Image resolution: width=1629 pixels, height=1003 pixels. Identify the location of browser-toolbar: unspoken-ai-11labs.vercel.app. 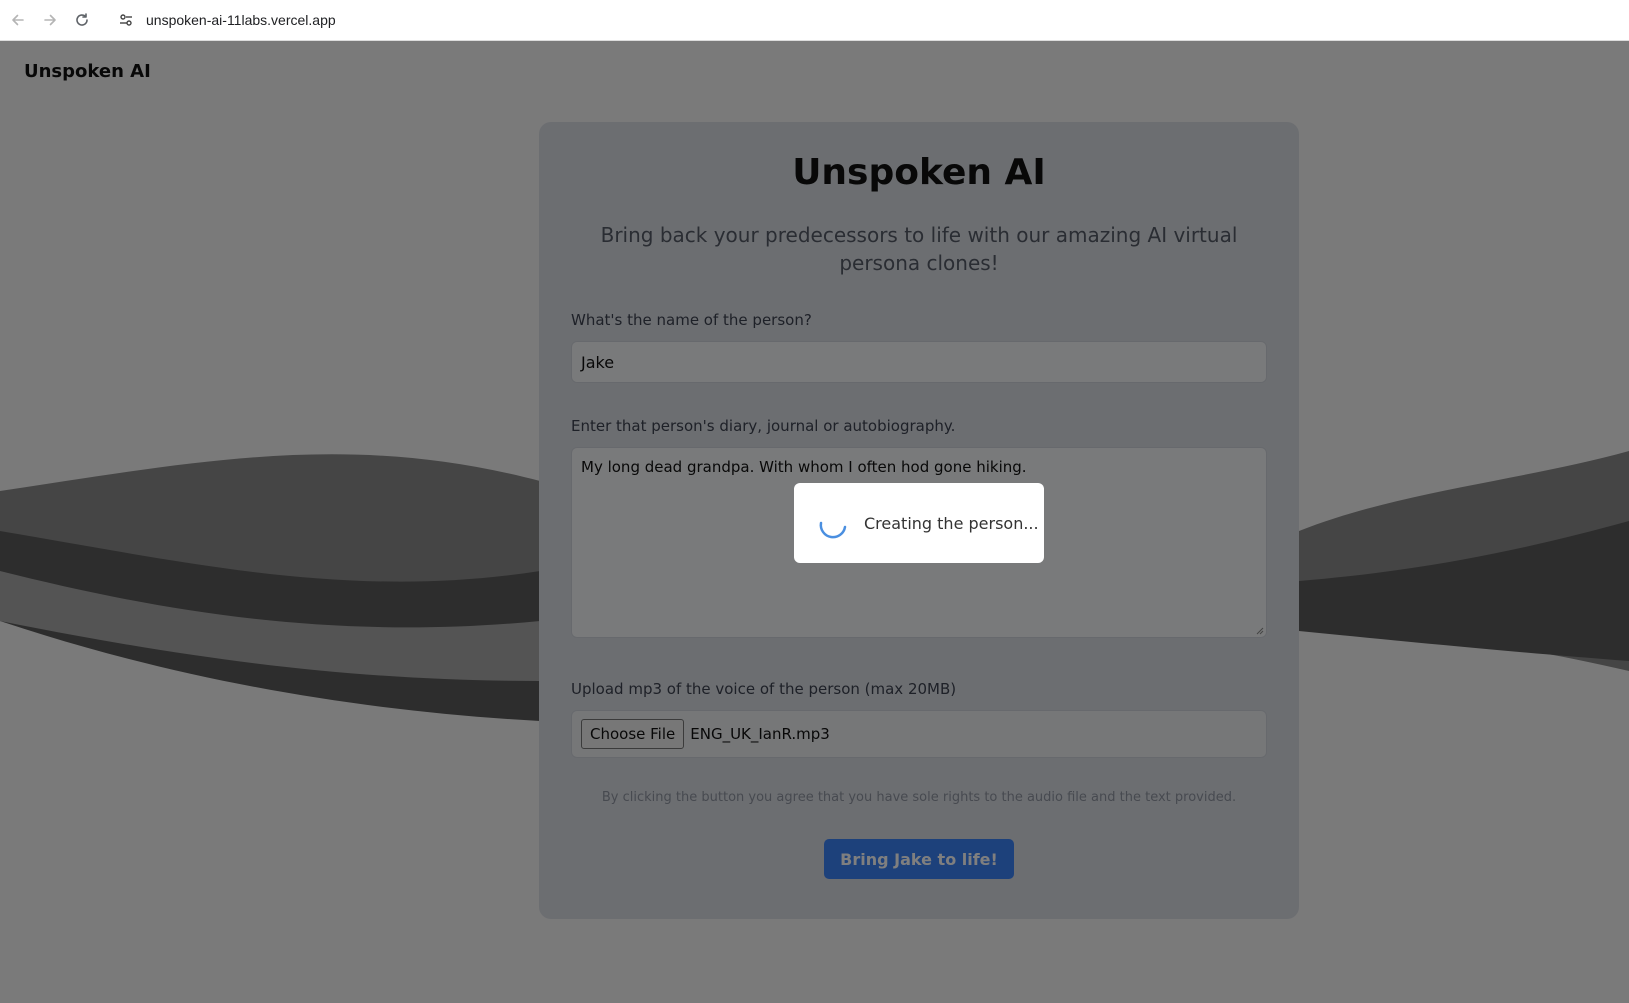
(814, 20).